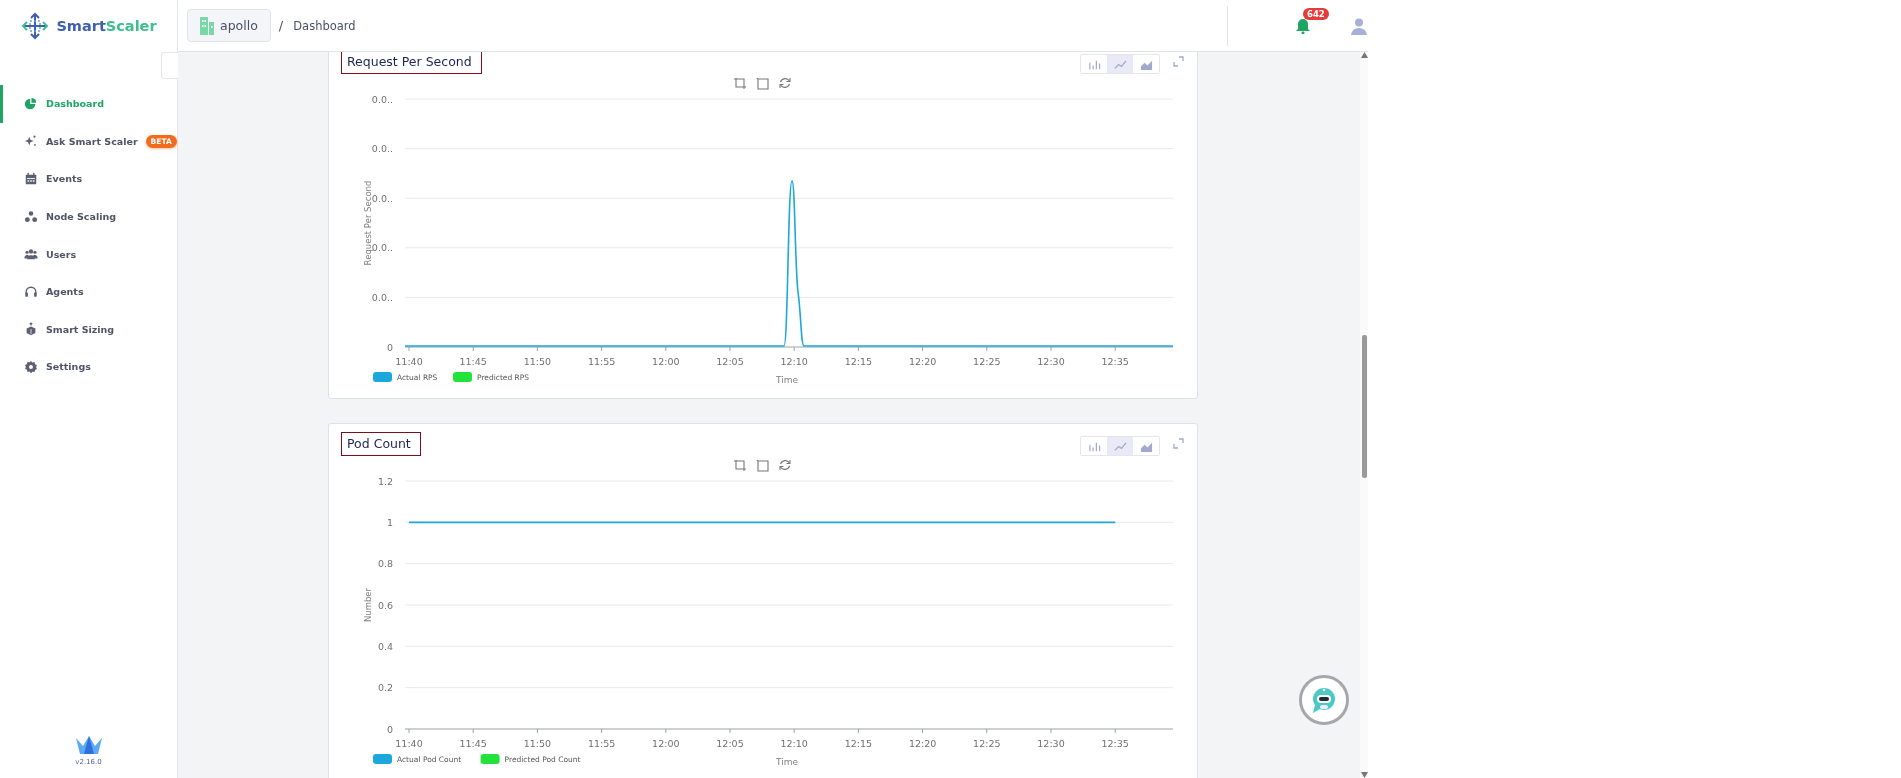 This screenshot has width=1901, height=778. What do you see at coordinates (88, 367) in the screenshot?
I see `nav-item: Settings` at bounding box center [88, 367].